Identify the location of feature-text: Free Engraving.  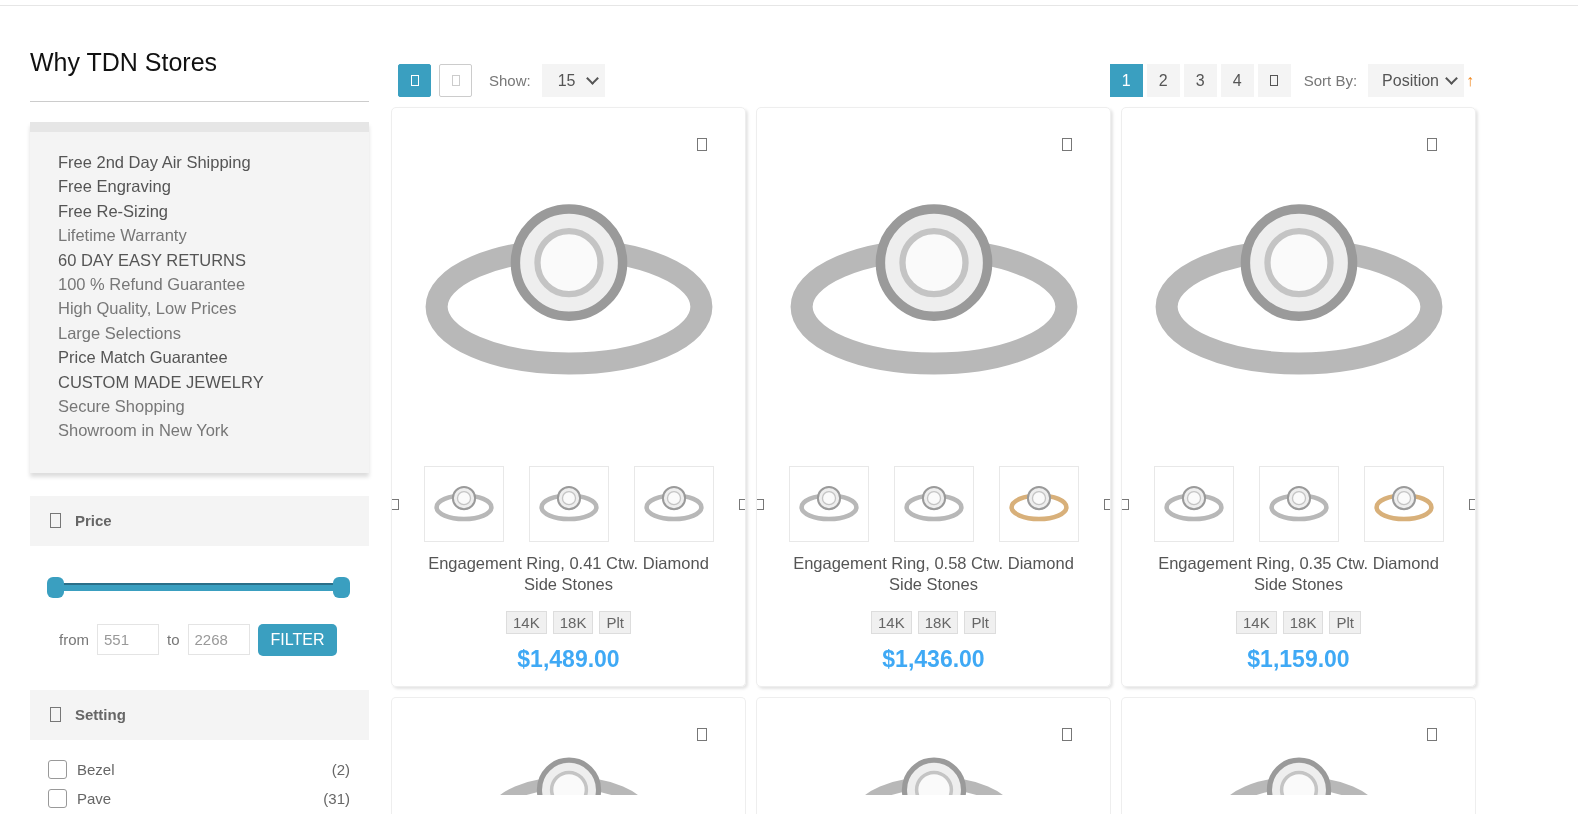
(115, 187).